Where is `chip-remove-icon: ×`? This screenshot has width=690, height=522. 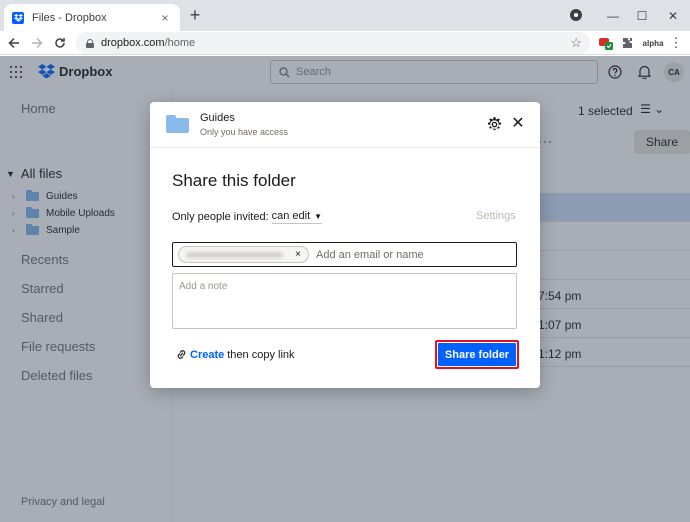 chip-remove-icon: × is located at coordinates (298, 254).